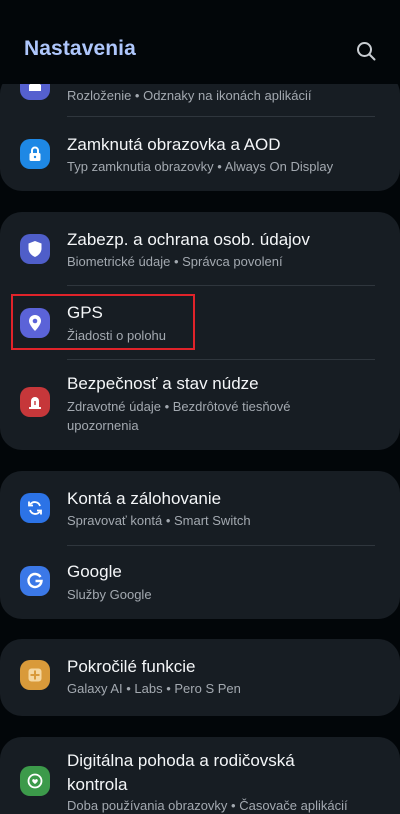 The image size is (400, 814). What do you see at coordinates (159, 520) in the screenshot?
I see `settings-item-subtitle: Spravovať kontá • Smart Switch` at bounding box center [159, 520].